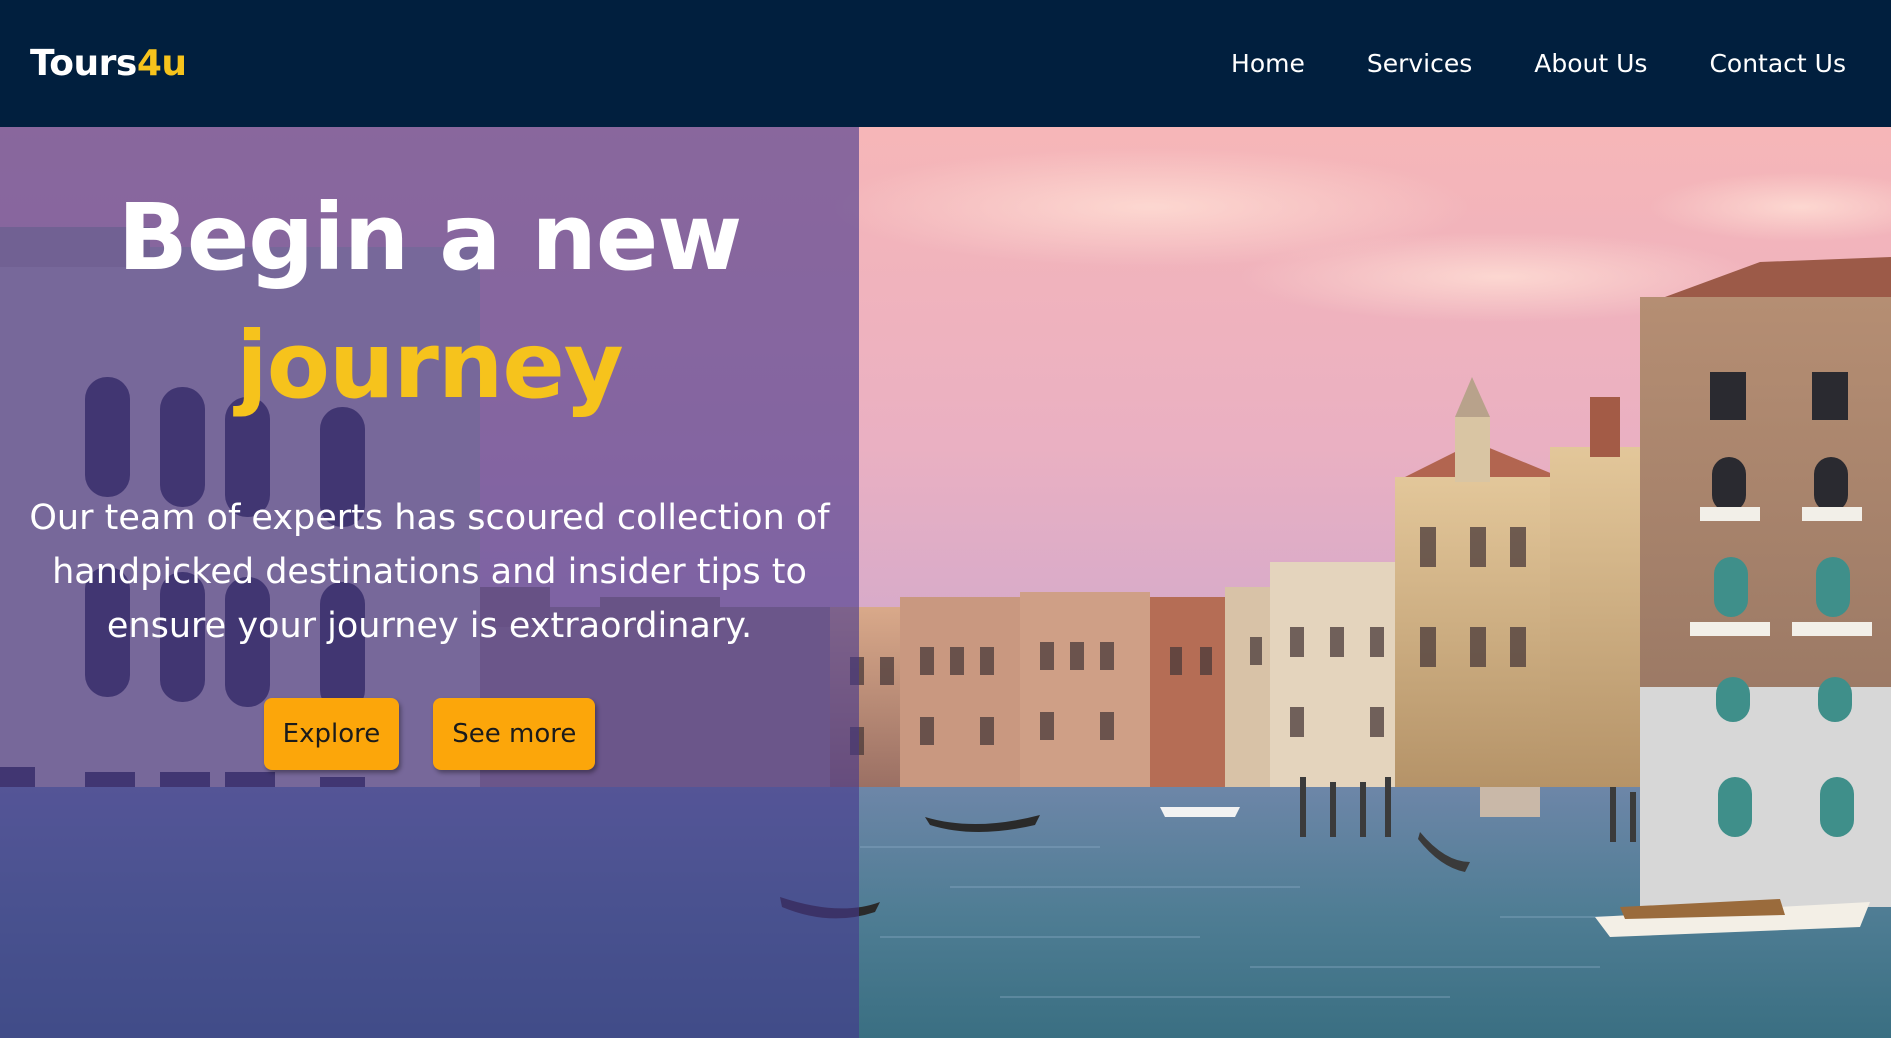 This screenshot has width=1891, height=1038. I want to click on explore-button: Explore, so click(331, 734).